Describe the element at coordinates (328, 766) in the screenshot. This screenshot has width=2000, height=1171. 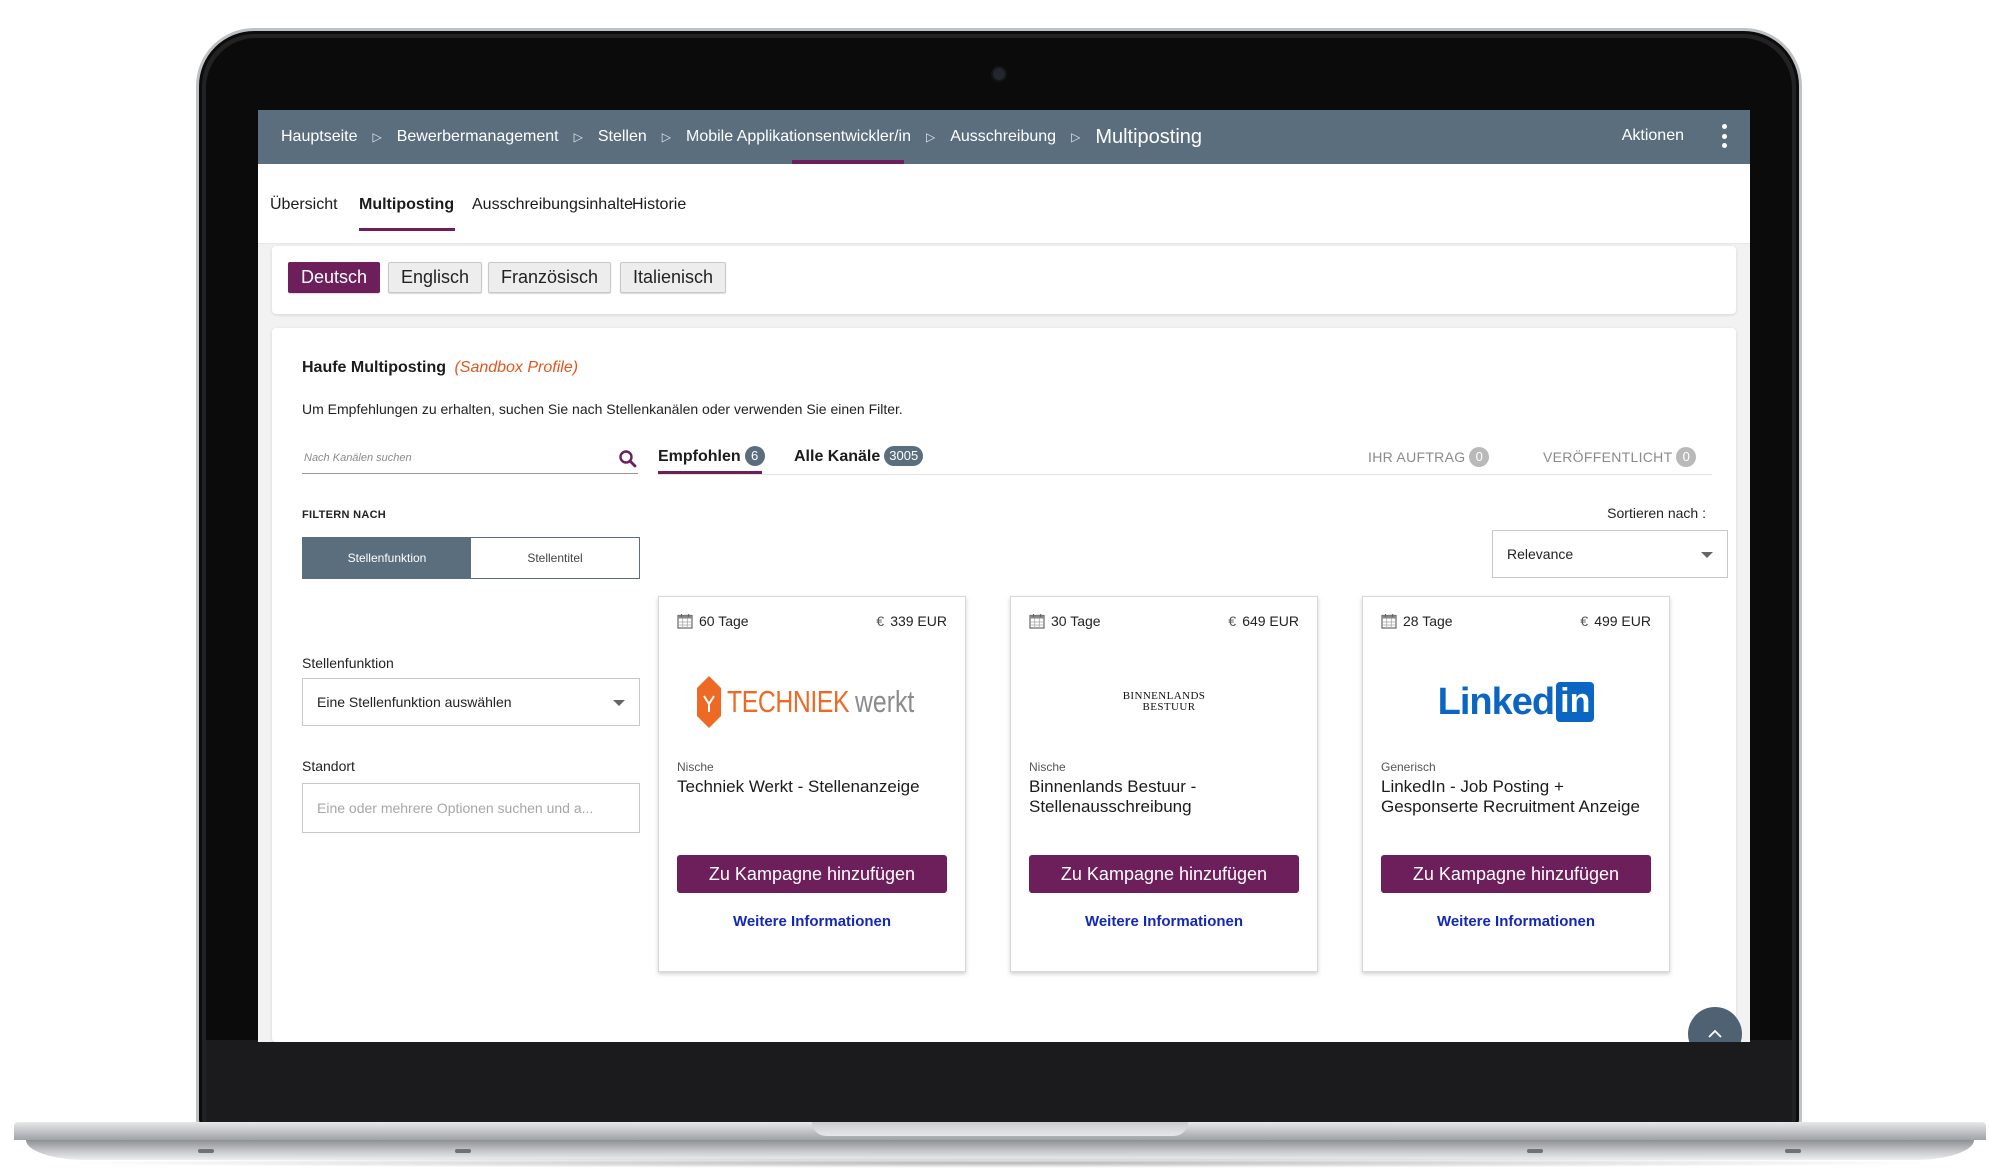
I see `location-label: Standort` at that location.